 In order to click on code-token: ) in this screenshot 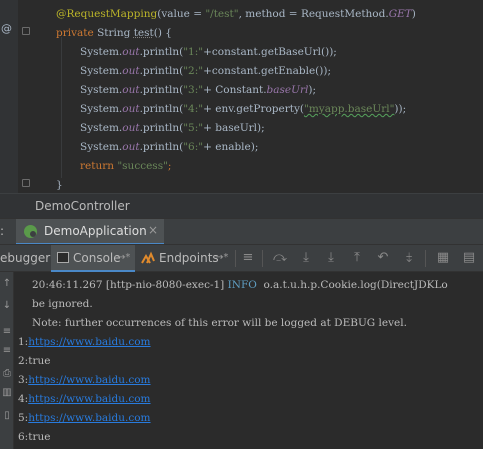, I will do `click(413, 14)`.